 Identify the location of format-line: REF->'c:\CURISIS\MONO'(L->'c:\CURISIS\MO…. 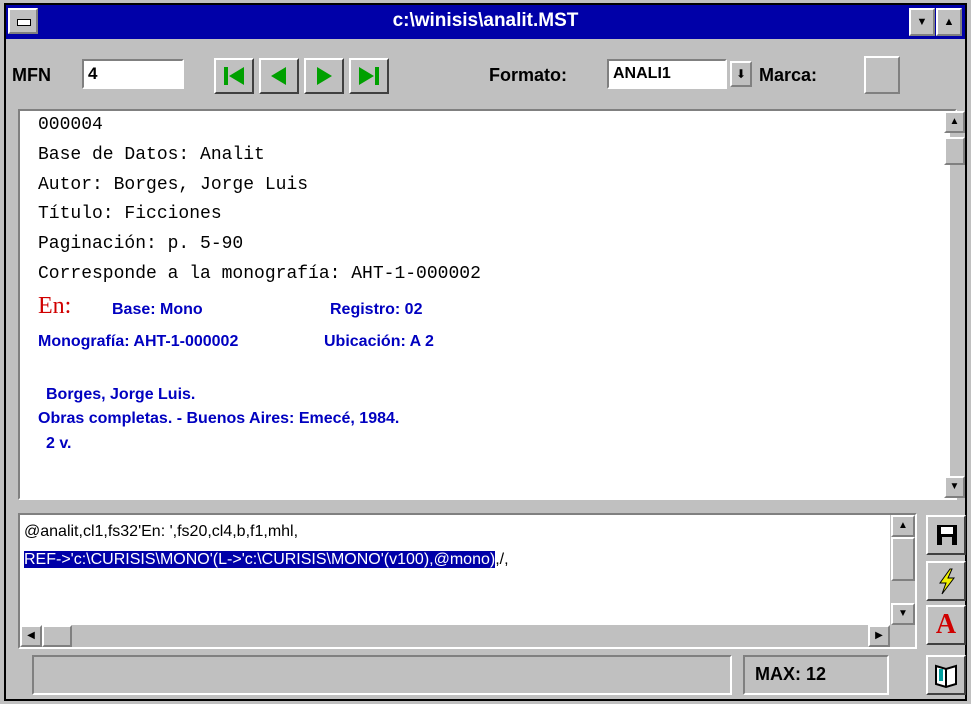
(266, 560).